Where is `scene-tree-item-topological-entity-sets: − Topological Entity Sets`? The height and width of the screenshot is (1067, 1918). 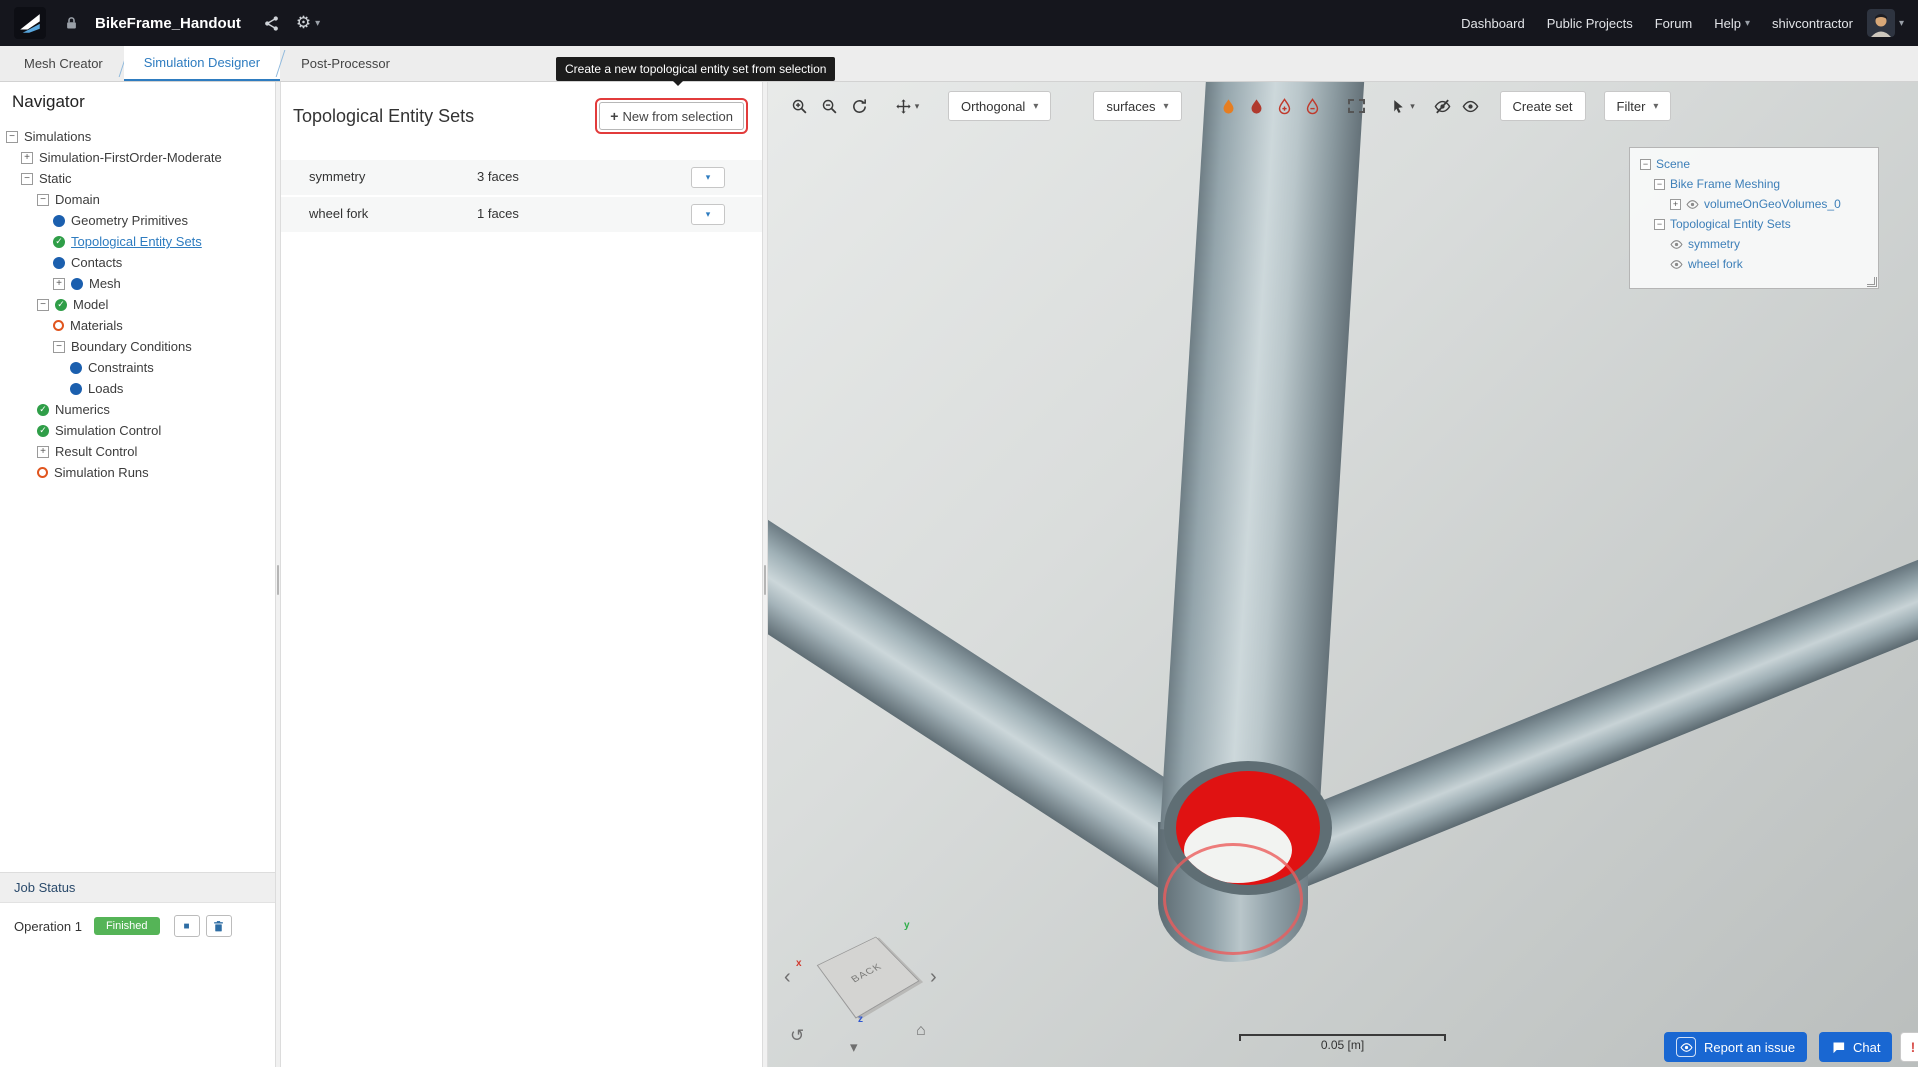 scene-tree-item-topological-entity-sets: − Topological Entity Sets is located at coordinates (1754, 224).